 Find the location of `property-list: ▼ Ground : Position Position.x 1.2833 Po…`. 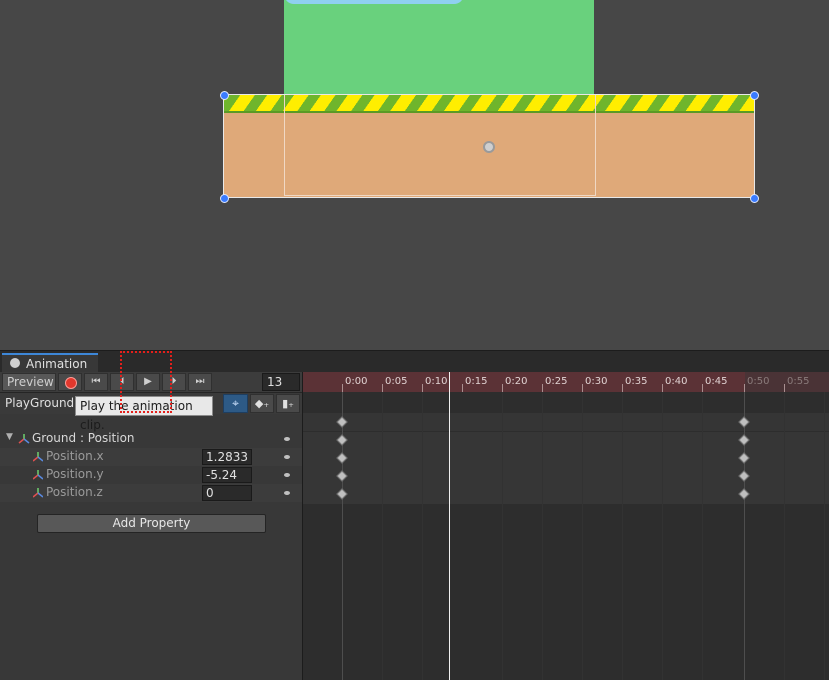

property-list: ▼ Ground : Position Position.x 1.2833 Po… is located at coordinates (151, 547).